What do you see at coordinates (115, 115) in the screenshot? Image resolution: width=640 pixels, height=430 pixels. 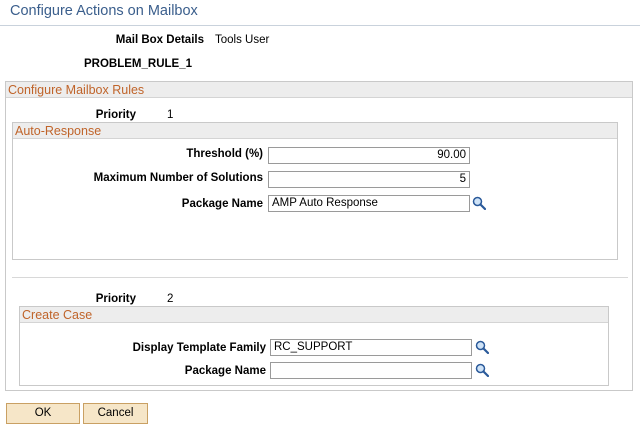 I see `rule1-priority-label: Priority` at bounding box center [115, 115].